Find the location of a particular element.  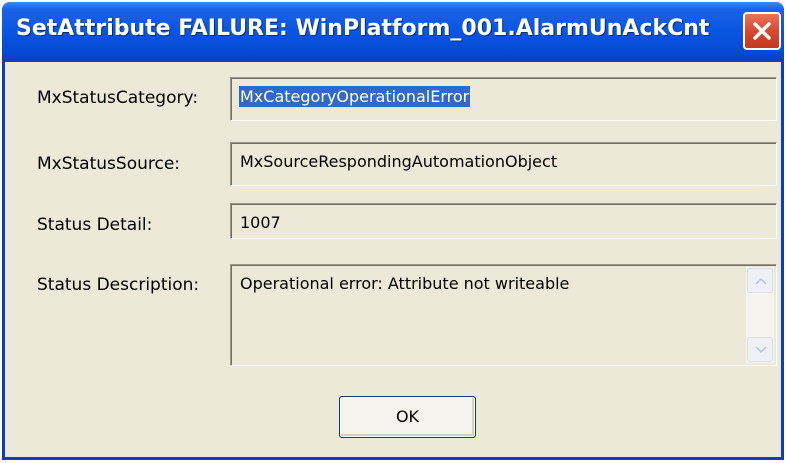

source-label: MxStatusSource: is located at coordinates (109, 164).